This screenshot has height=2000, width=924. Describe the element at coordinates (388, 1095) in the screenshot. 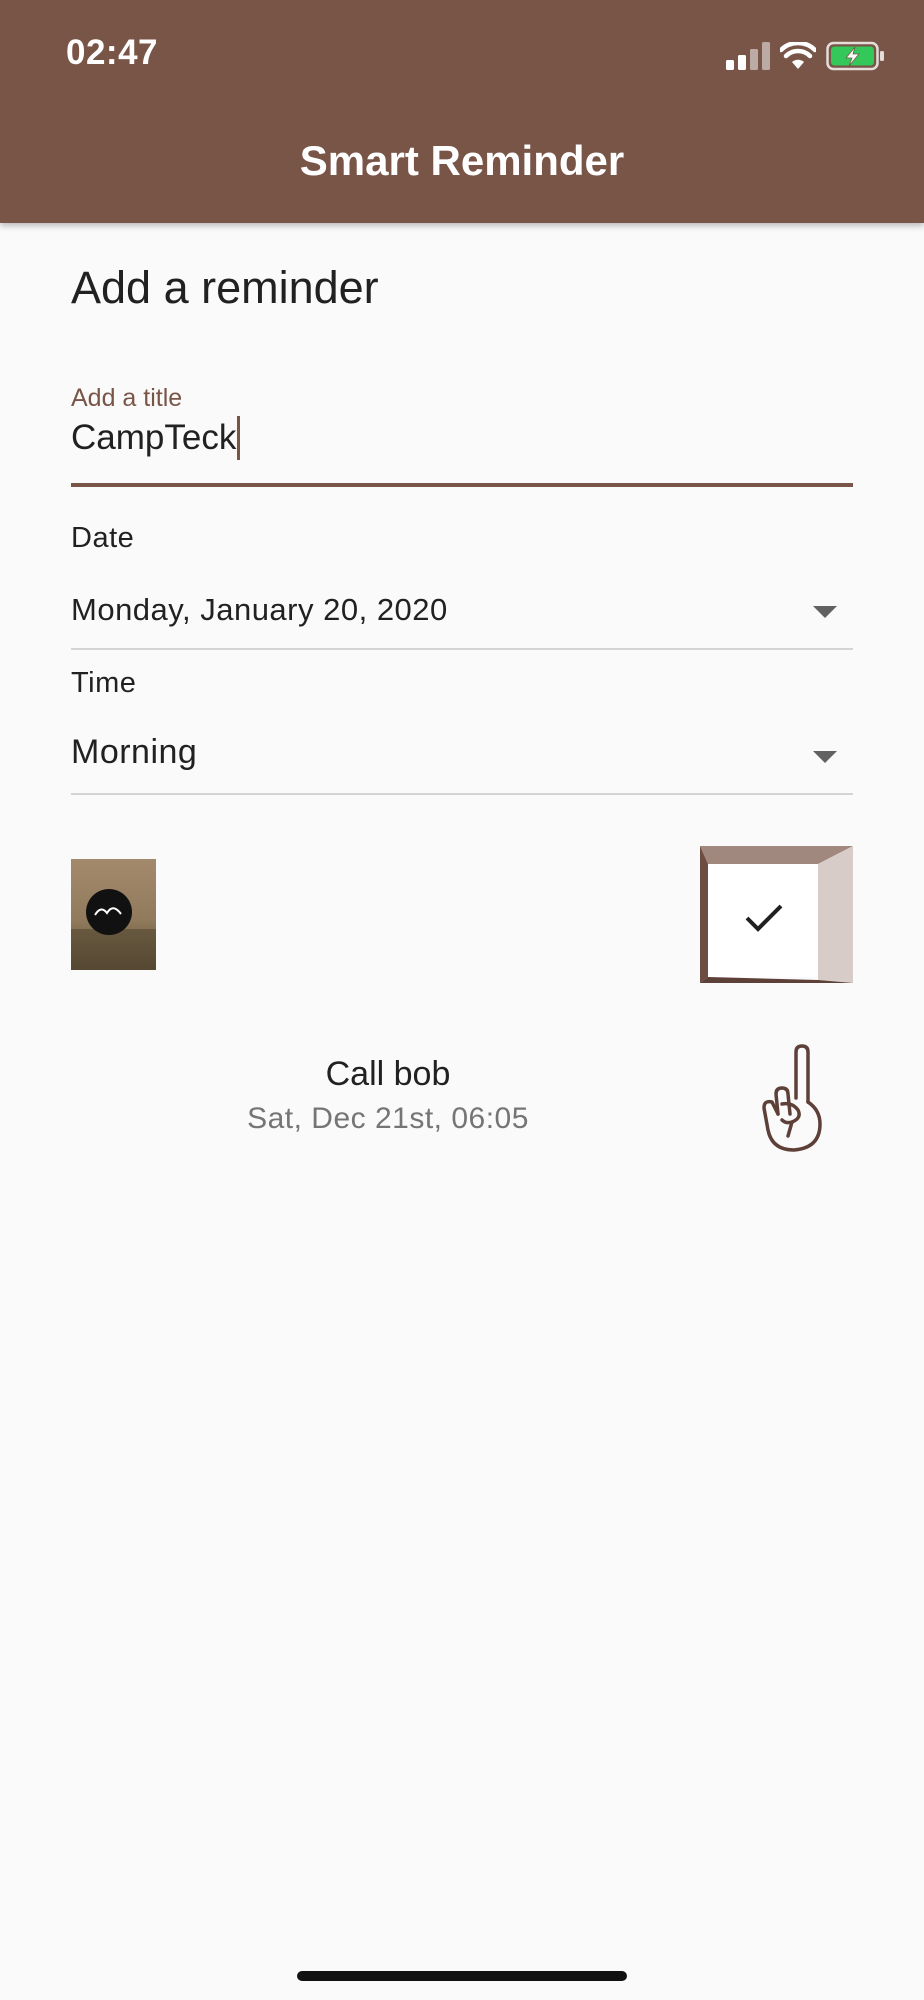

I see `list-item: Call bob Sat, Dec 21st, 06:05` at that location.